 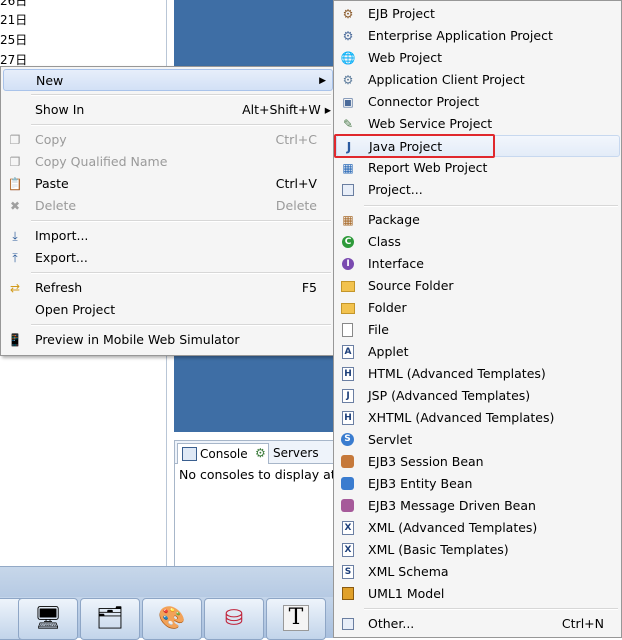 I want to click on submenu-item-applet: A Applet, so click(x=478, y=352).